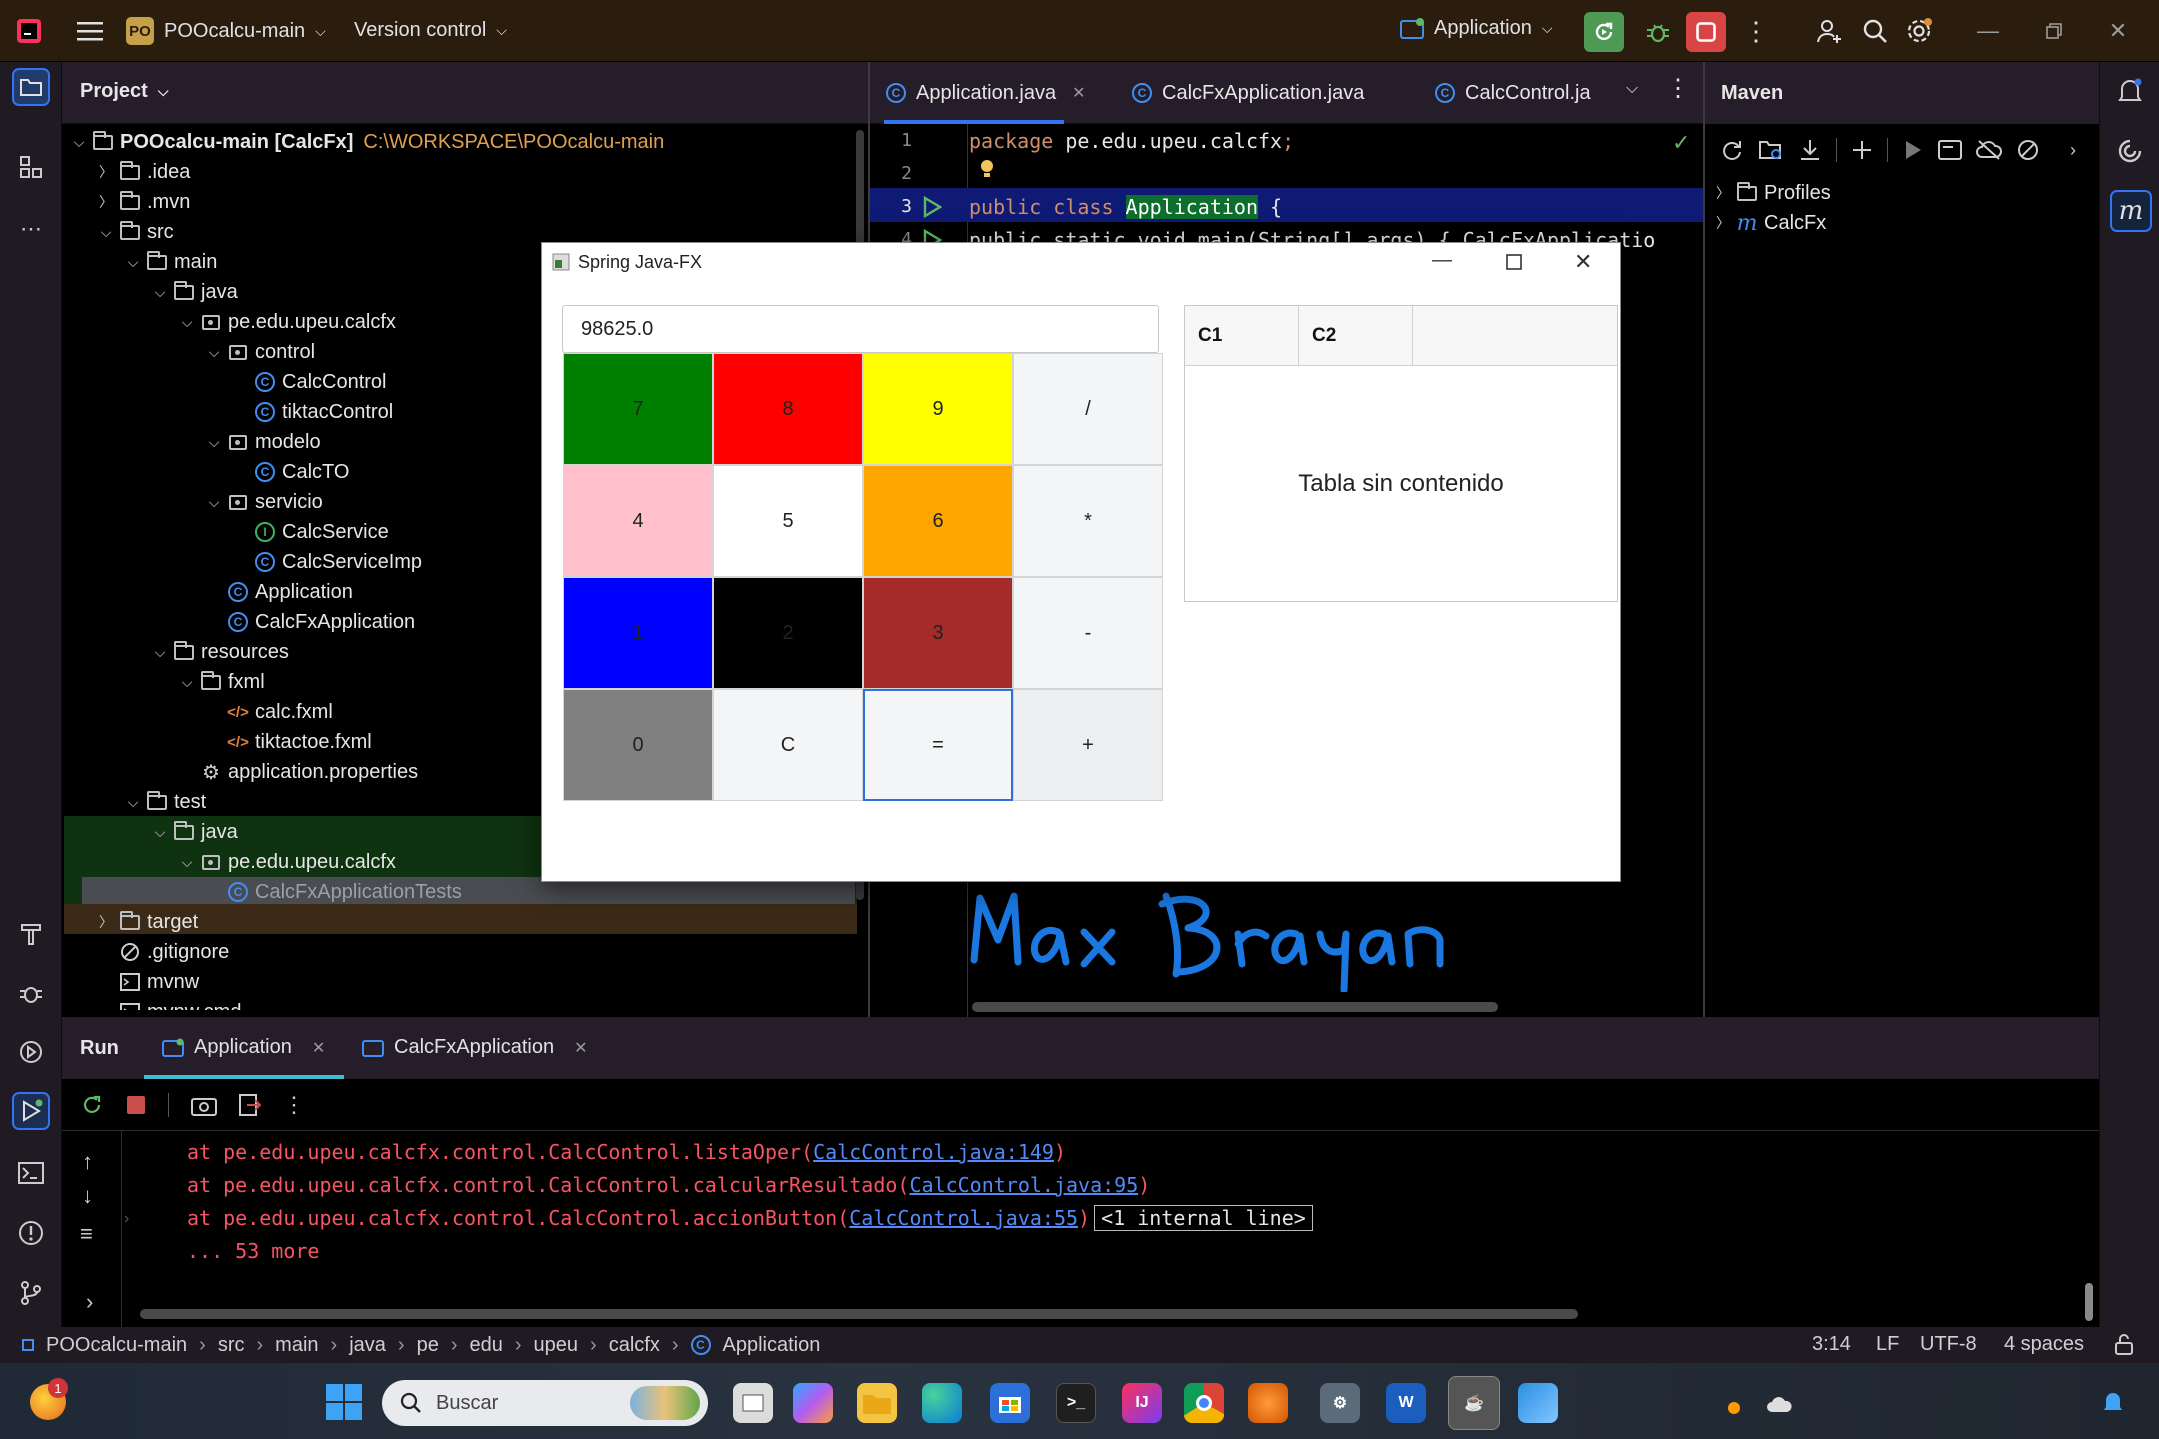 The width and height of the screenshot is (2159, 1439). What do you see at coordinates (327, 562) in the screenshot?
I see `tree-item: C CalcServiceImp` at bounding box center [327, 562].